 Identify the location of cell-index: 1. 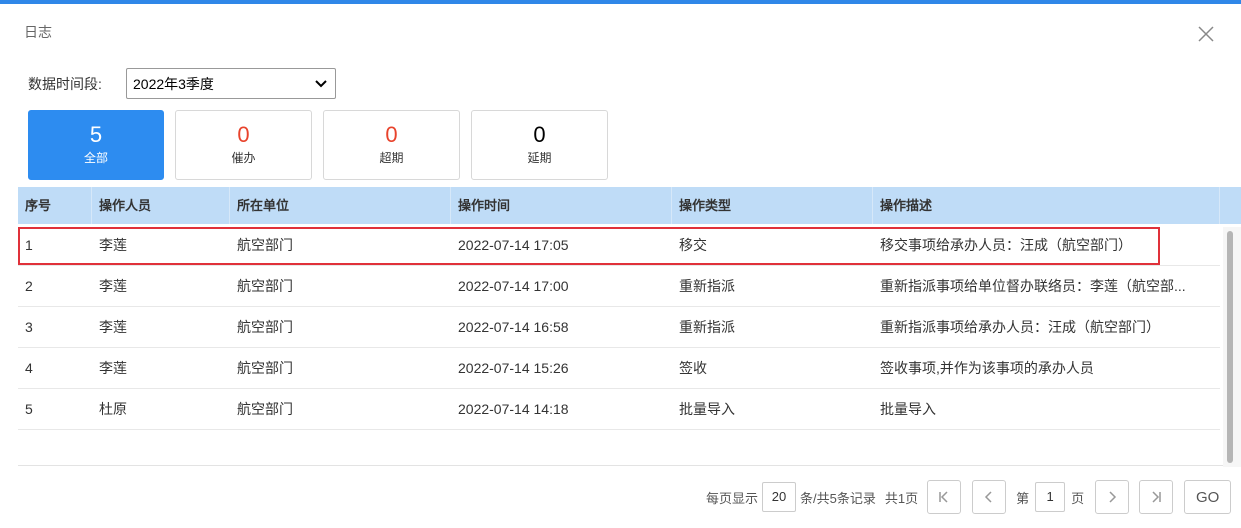
(29, 245).